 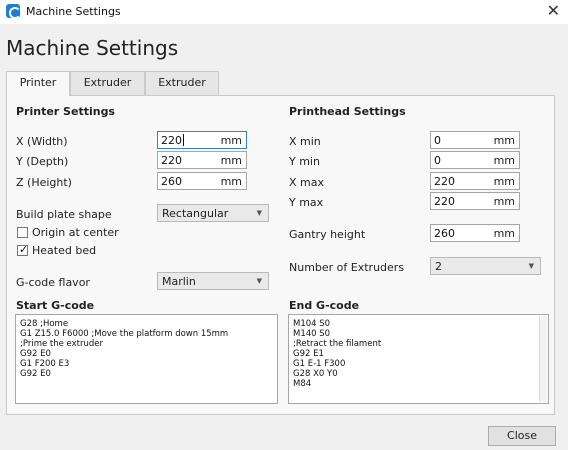 What do you see at coordinates (53, 282) in the screenshot?
I see `gcode-flavor-label: G-code flavor` at bounding box center [53, 282].